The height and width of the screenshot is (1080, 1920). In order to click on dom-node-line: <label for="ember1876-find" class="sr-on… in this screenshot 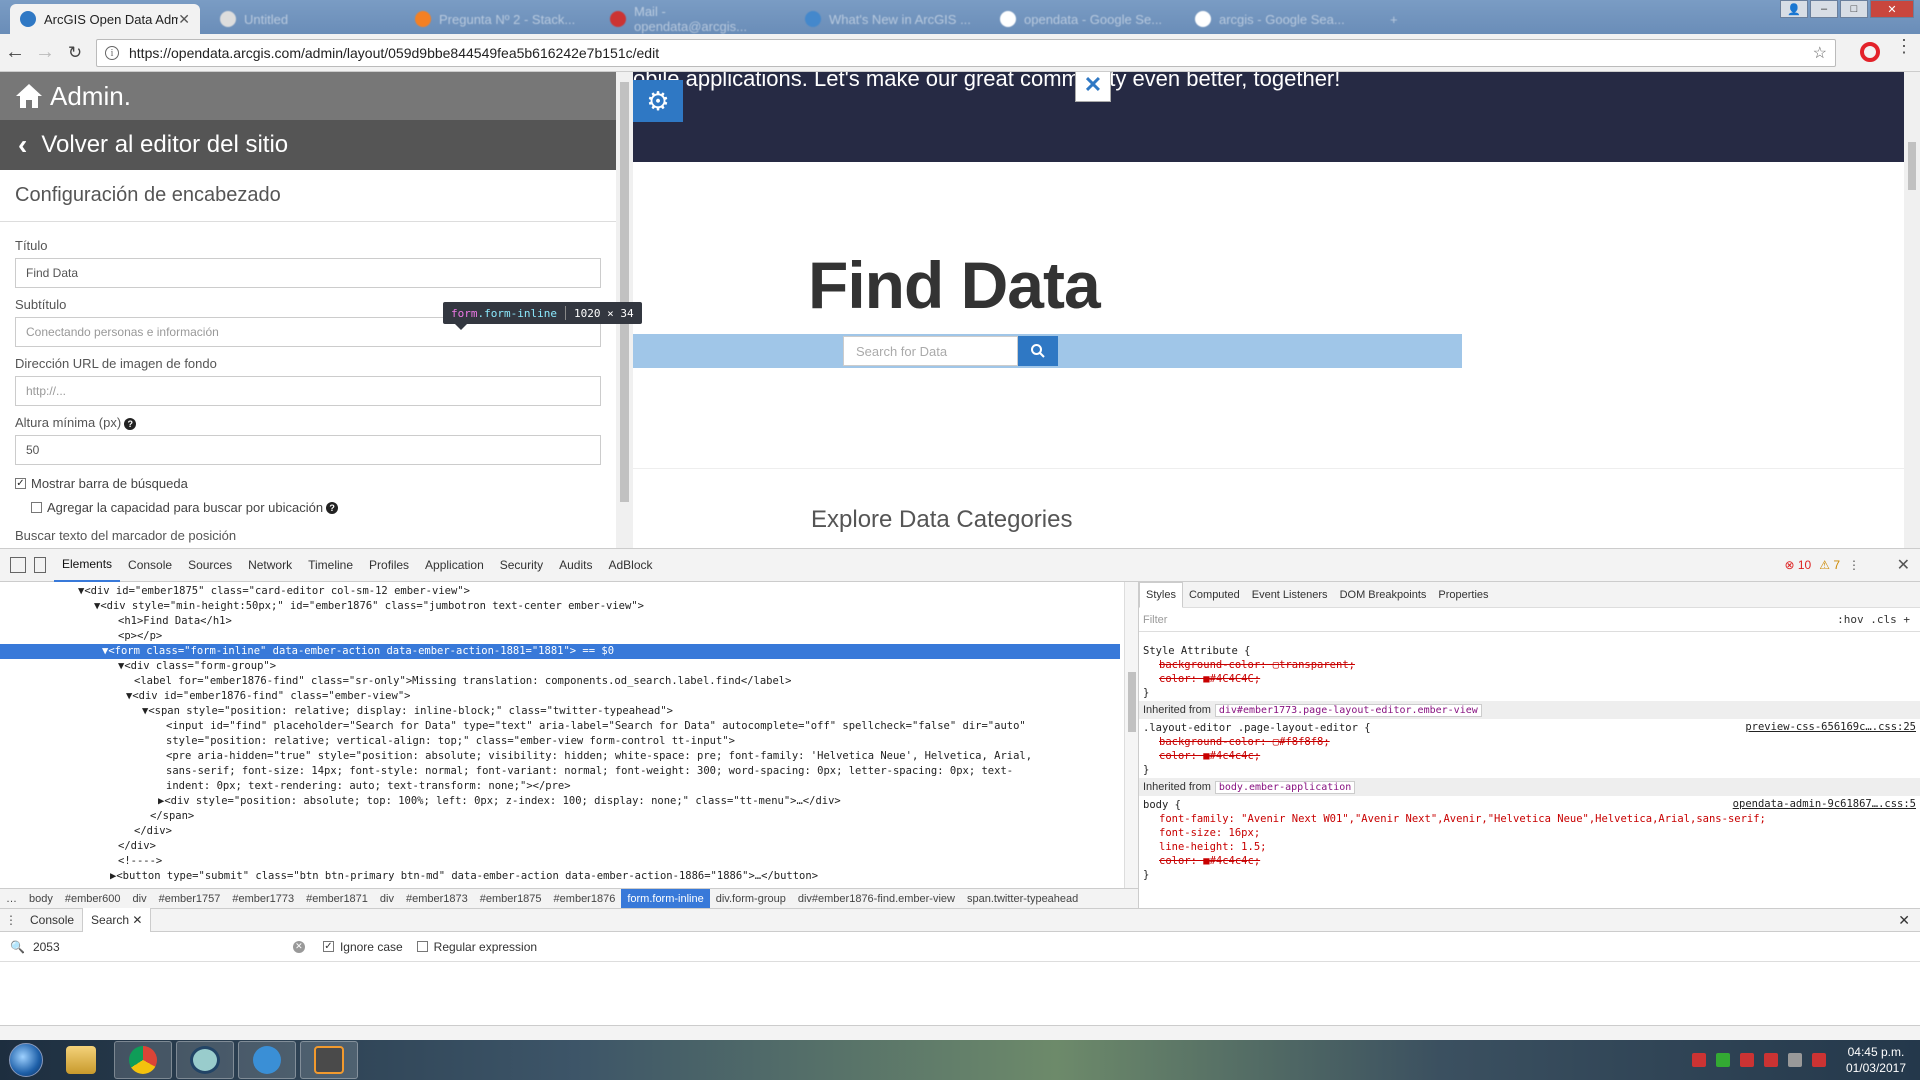, I will do `click(462, 681)`.